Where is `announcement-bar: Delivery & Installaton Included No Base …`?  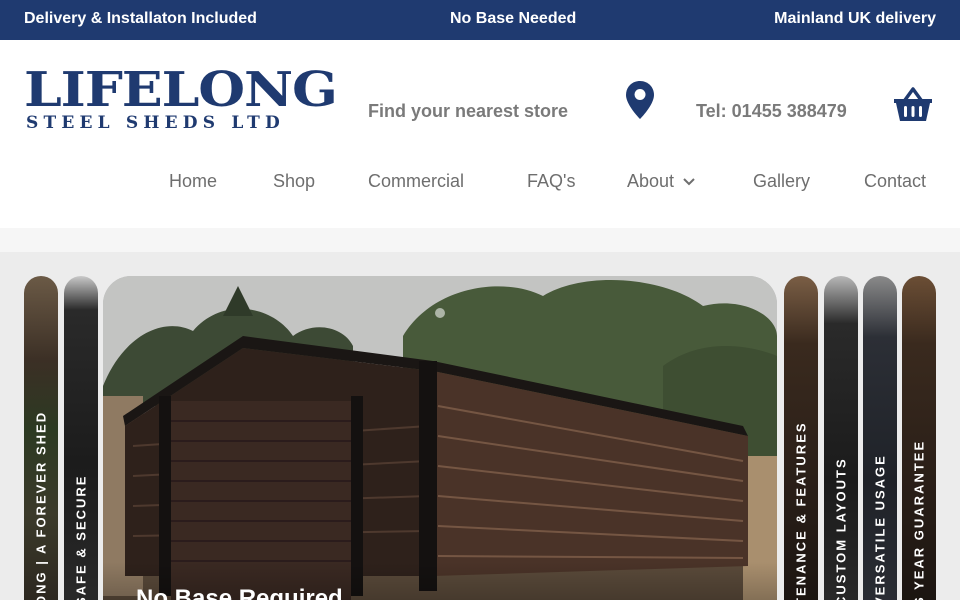
announcement-bar: Delivery & Installaton Included No Base … is located at coordinates (480, 20).